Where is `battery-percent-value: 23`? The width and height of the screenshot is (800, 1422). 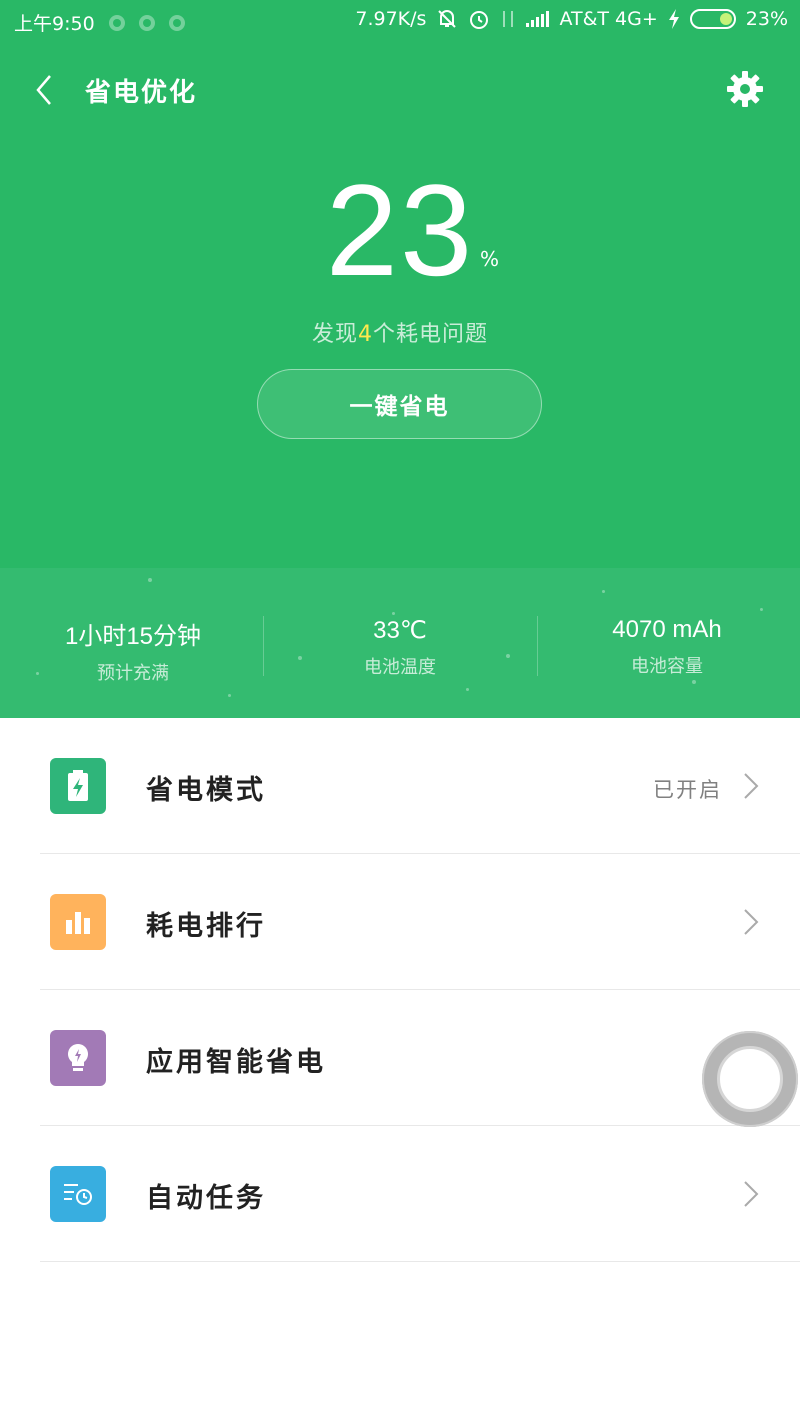 battery-percent-value: 23 is located at coordinates (400, 230).